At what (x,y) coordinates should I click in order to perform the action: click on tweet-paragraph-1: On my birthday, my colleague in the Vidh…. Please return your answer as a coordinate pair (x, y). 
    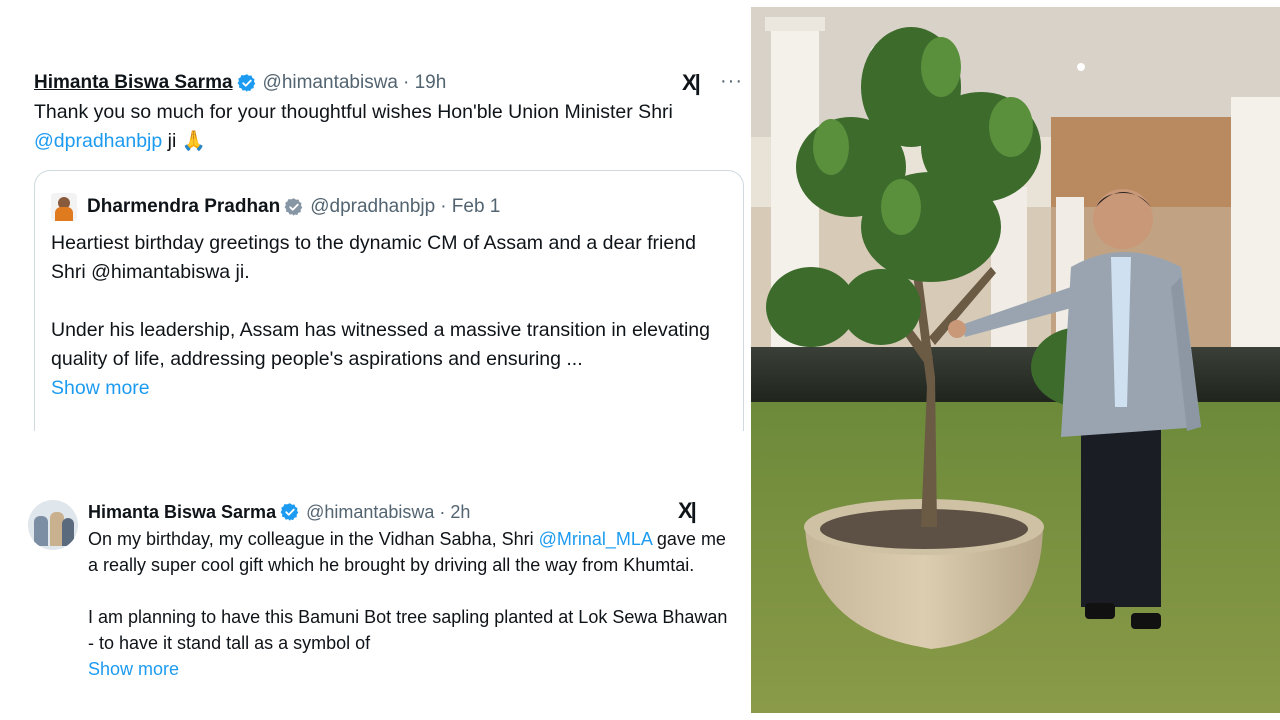
    Looking at the image, I should click on (407, 552).